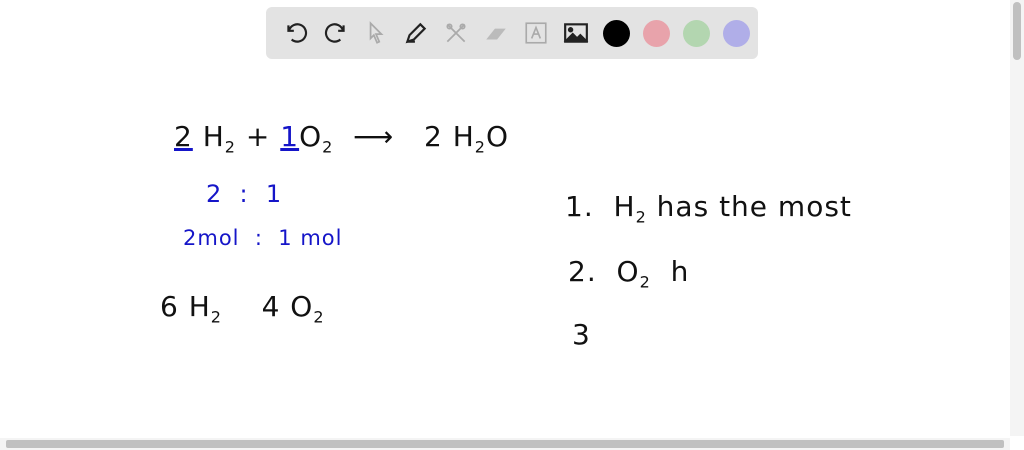 The width and height of the screenshot is (1024, 450). What do you see at coordinates (416, 33) in the screenshot?
I see `pen-icon` at bounding box center [416, 33].